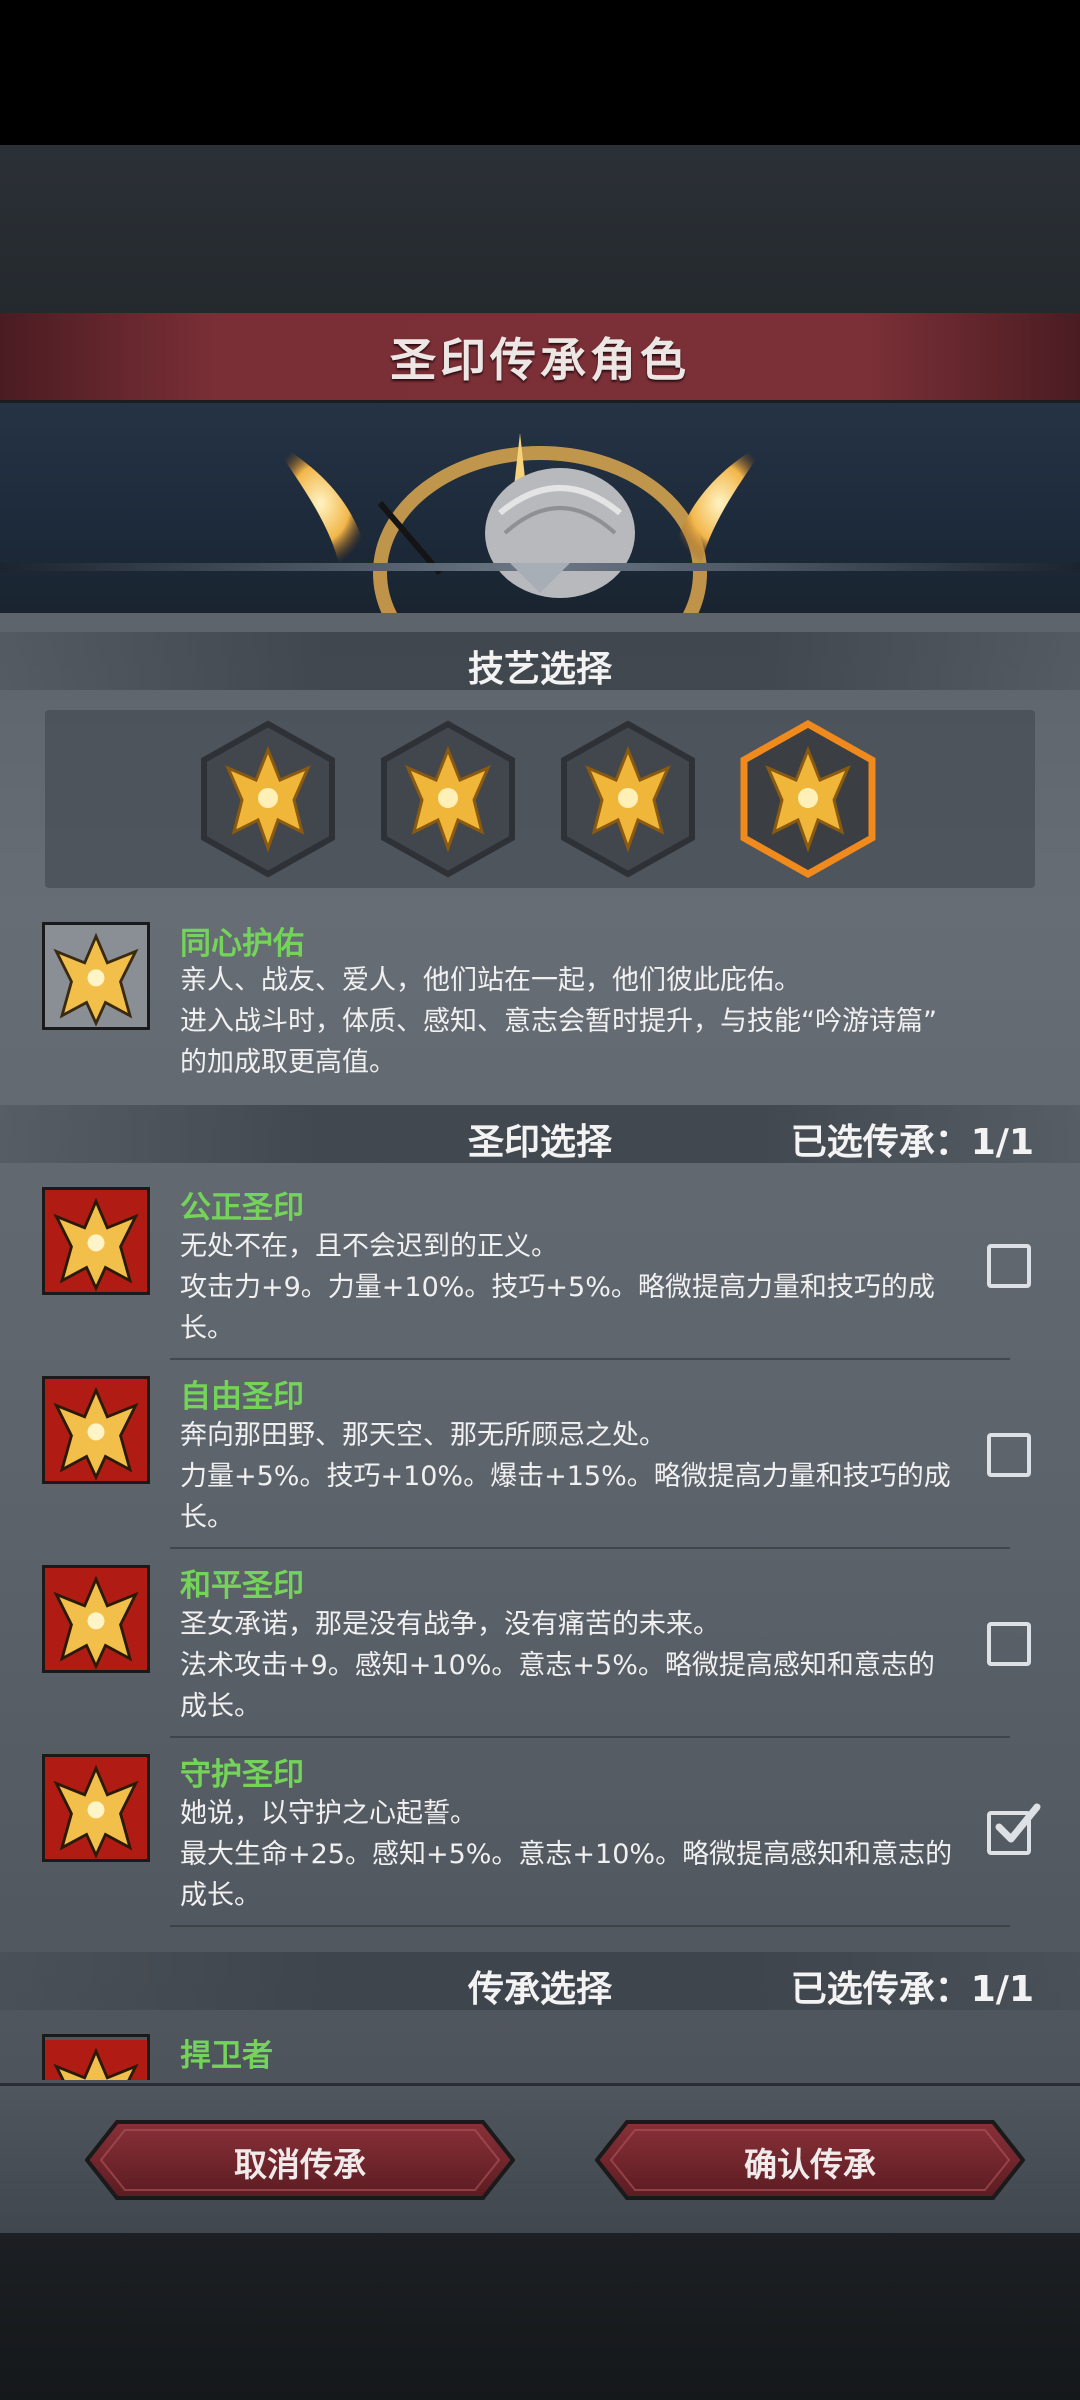 This screenshot has width=1080, height=2400. I want to click on seal-desc-line: 奔向那田野、那天空、那无所顾忌之处。, so click(423, 1435).